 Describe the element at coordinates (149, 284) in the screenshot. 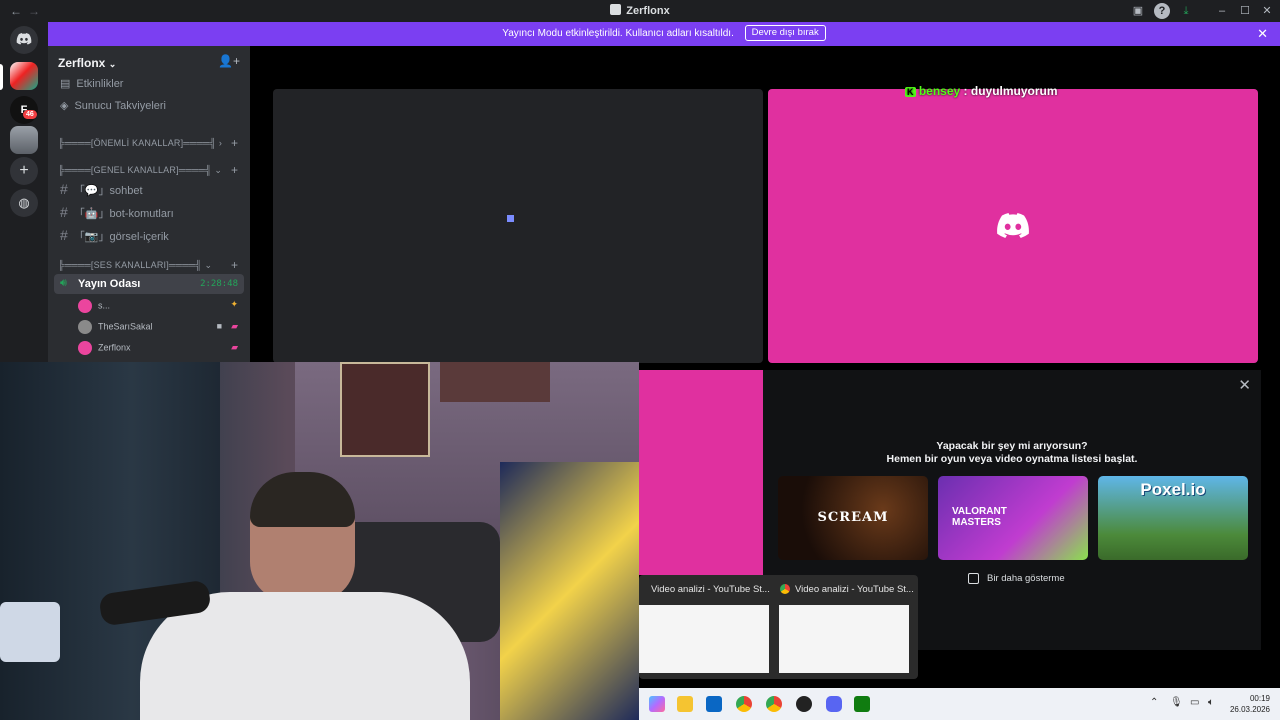

I see `voice-channel-yayin-odasi: 🔊︎ Yayın Odası 2:28:48` at that location.